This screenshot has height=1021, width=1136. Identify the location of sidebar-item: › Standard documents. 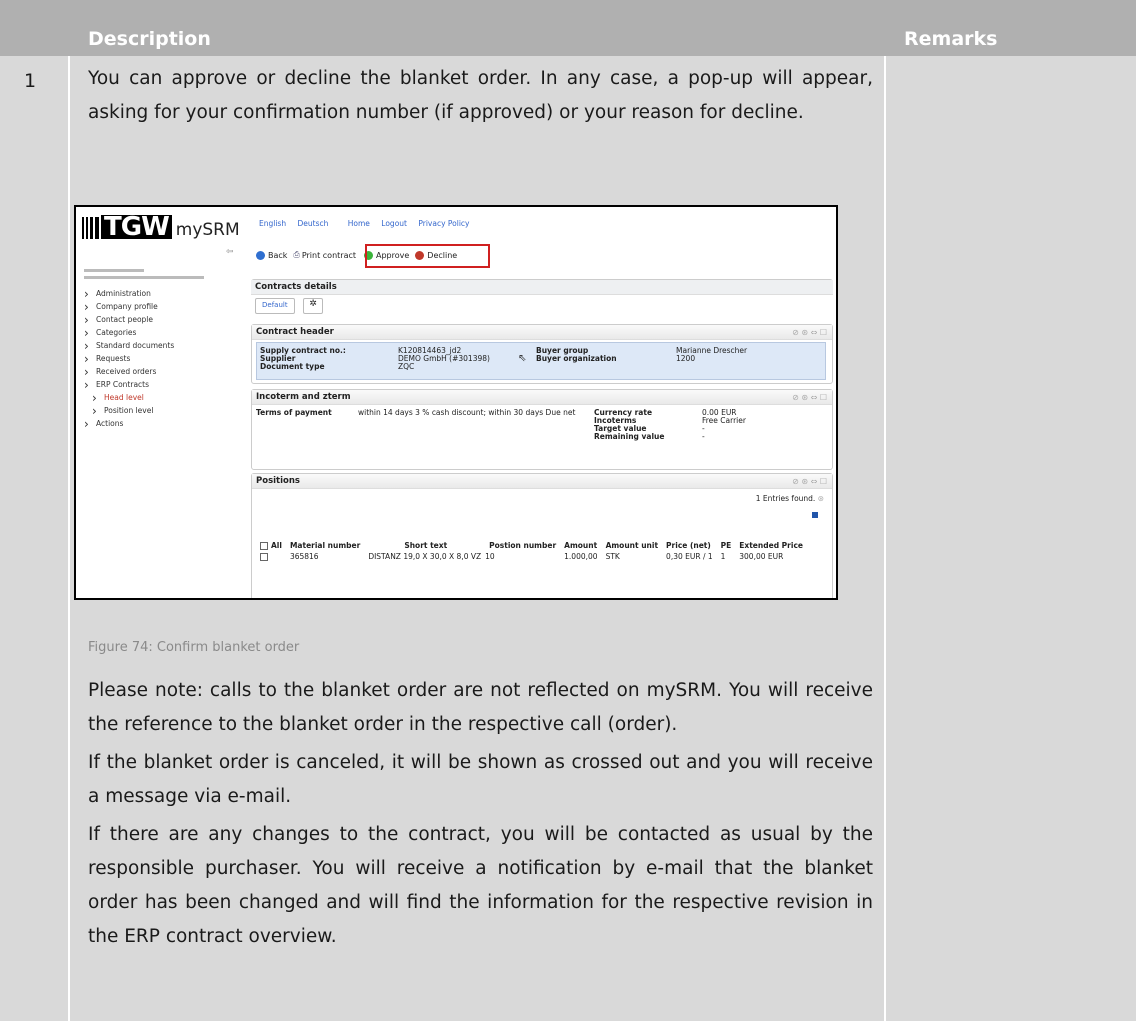
(164, 345).